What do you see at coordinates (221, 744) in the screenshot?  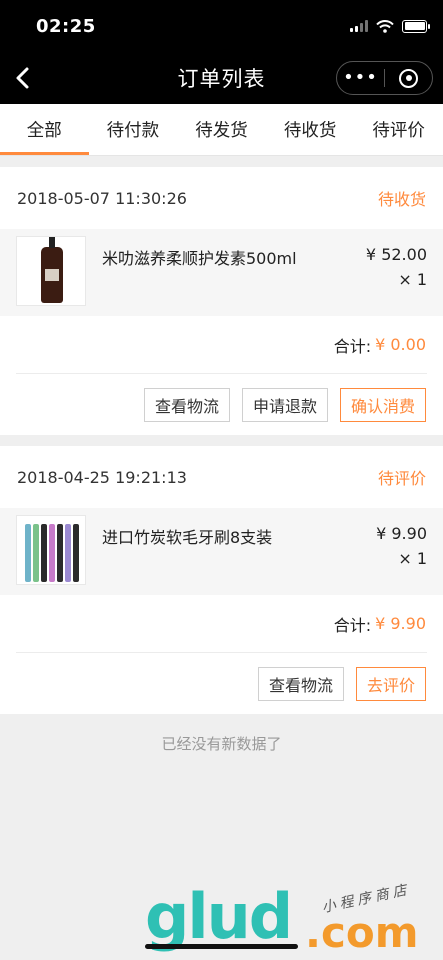 I see `no-more-data-tip: 已经没有新数据了` at bounding box center [221, 744].